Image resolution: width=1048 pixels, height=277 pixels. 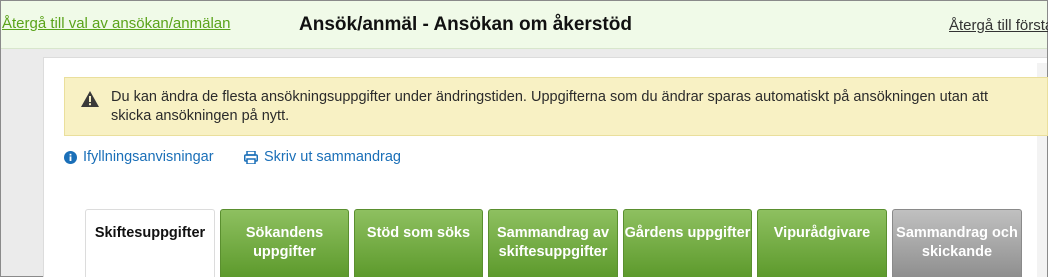 I want to click on info-icon, so click(x=70, y=157).